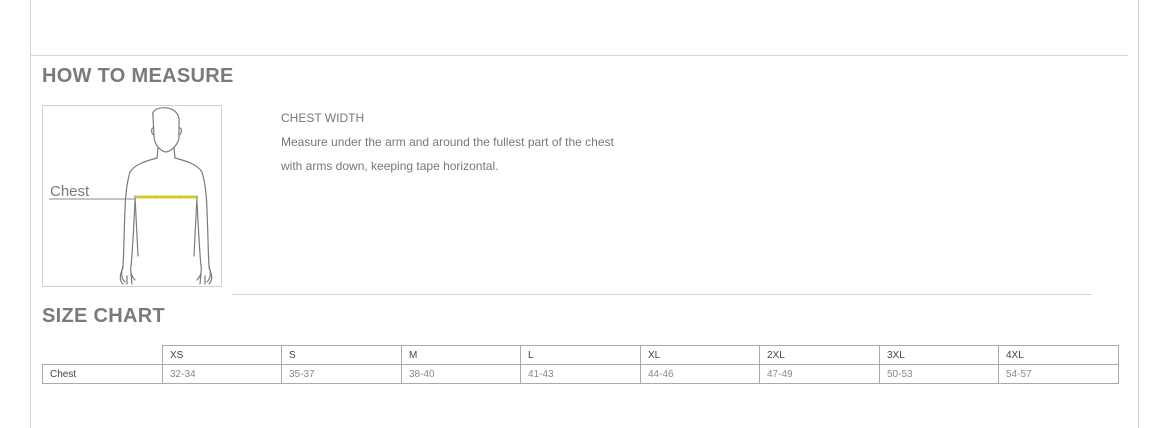  Describe the element at coordinates (1058, 374) in the screenshot. I see `value-cell: 54-57` at that location.